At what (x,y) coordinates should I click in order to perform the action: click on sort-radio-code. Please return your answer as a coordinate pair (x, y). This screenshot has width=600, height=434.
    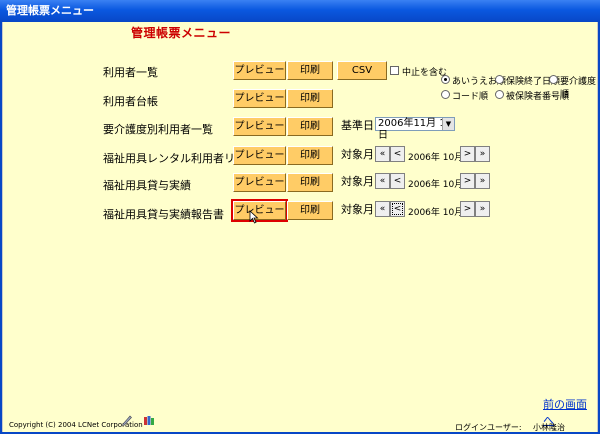
    Looking at the image, I should click on (445, 94).